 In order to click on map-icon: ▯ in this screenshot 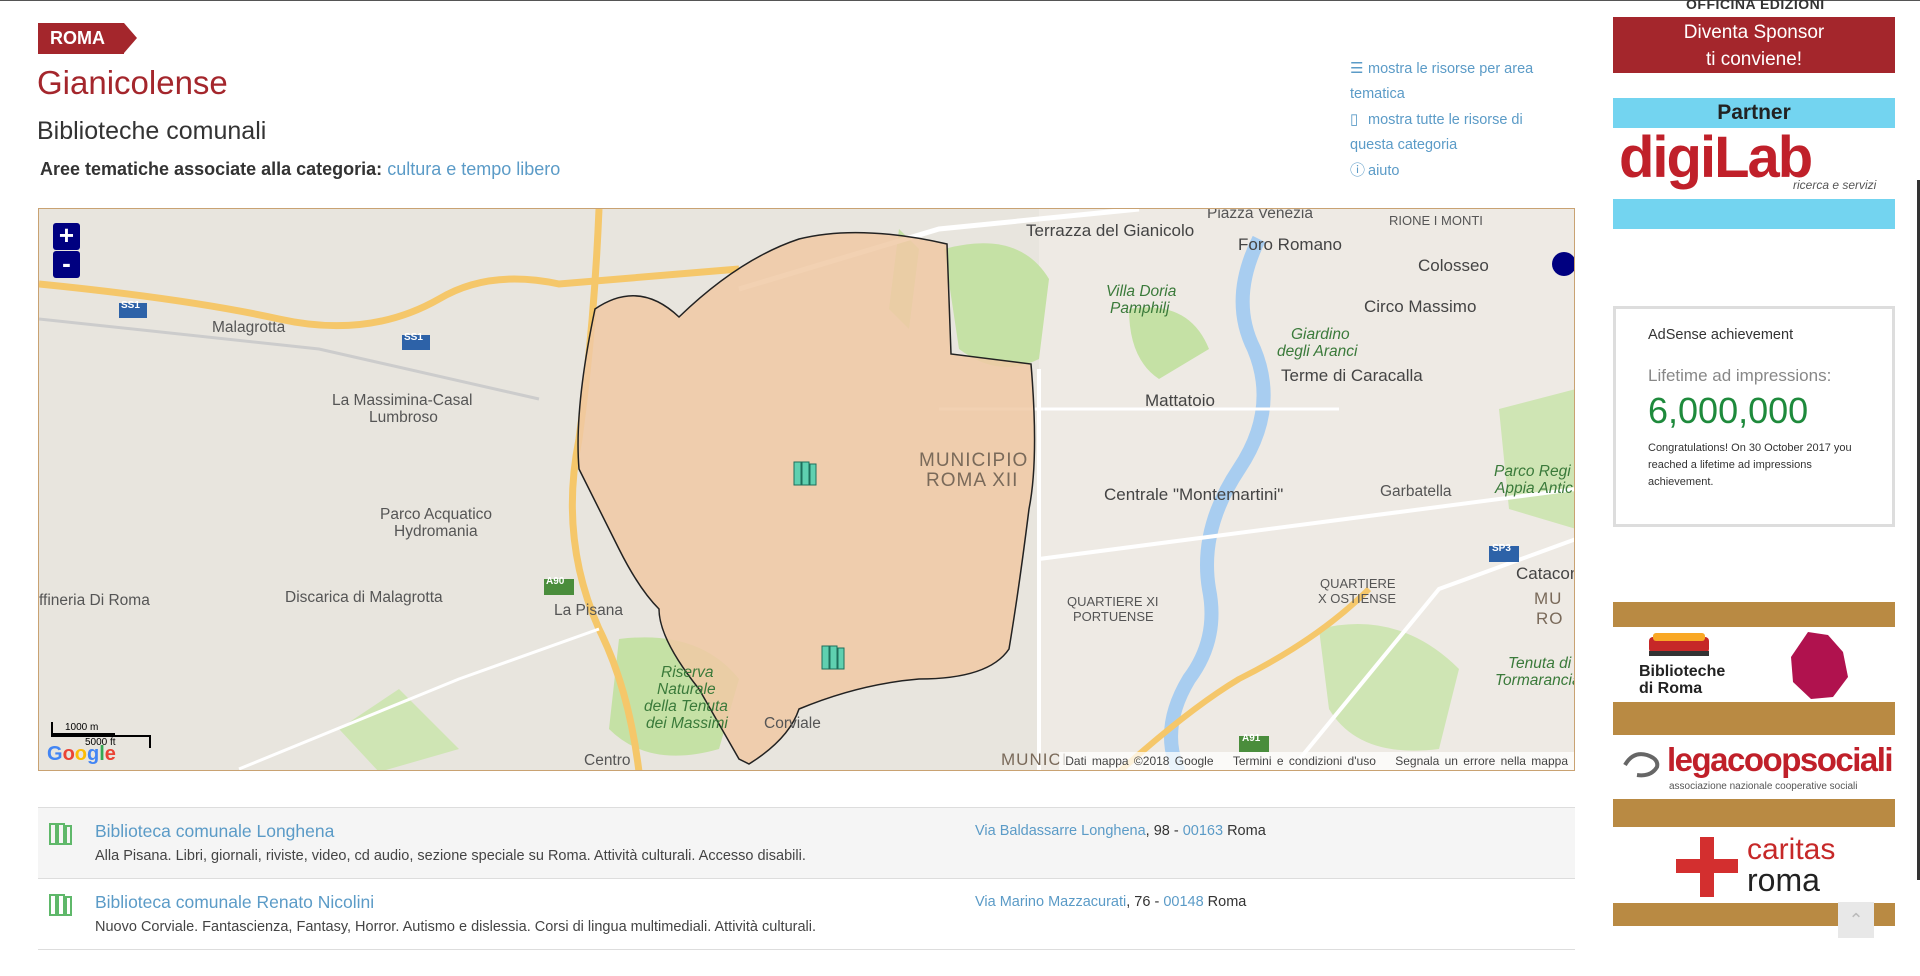, I will do `click(1354, 119)`.